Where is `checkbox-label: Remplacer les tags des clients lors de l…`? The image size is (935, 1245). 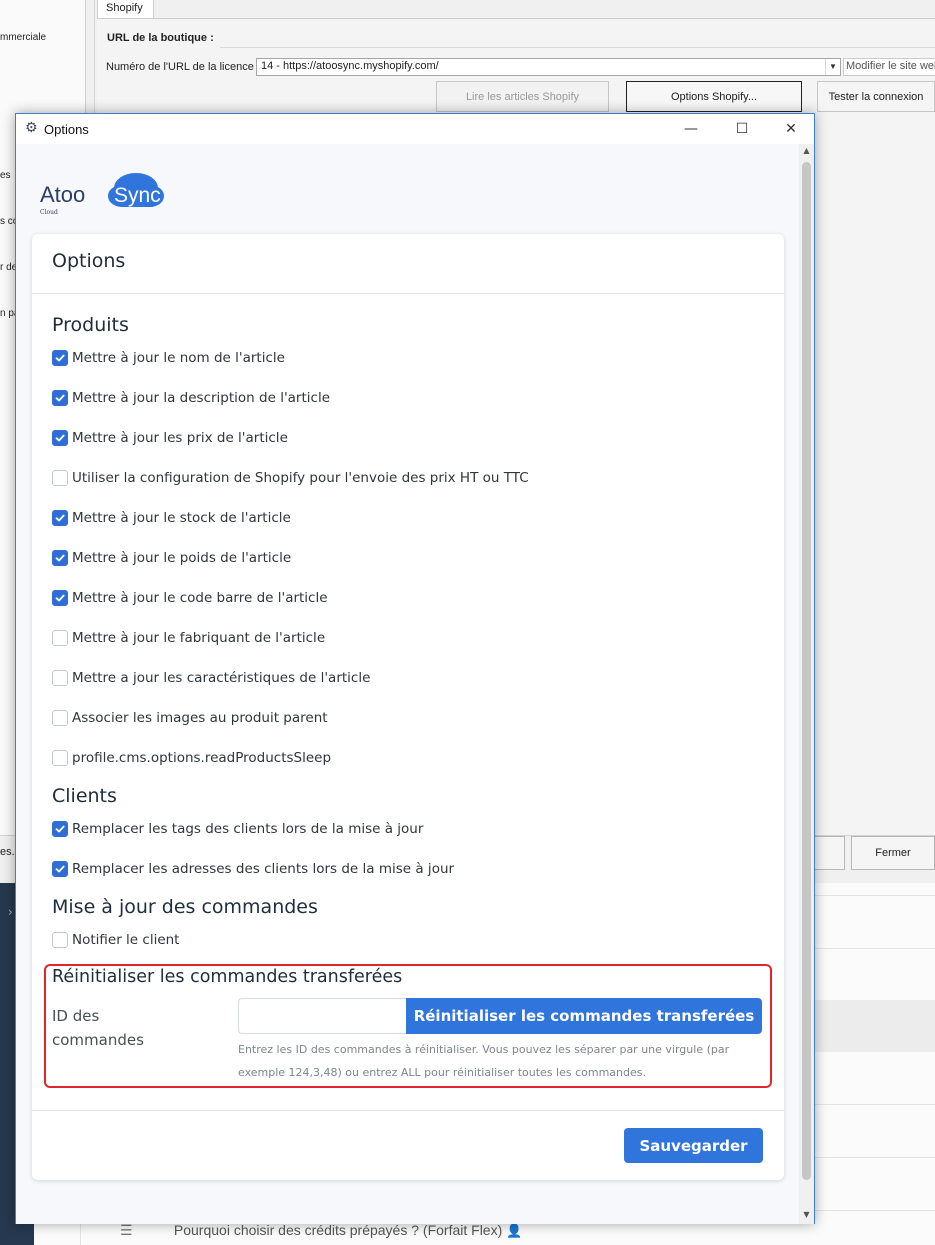
checkbox-label: Remplacer les tags des clients lors de l… is located at coordinates (248, 829).